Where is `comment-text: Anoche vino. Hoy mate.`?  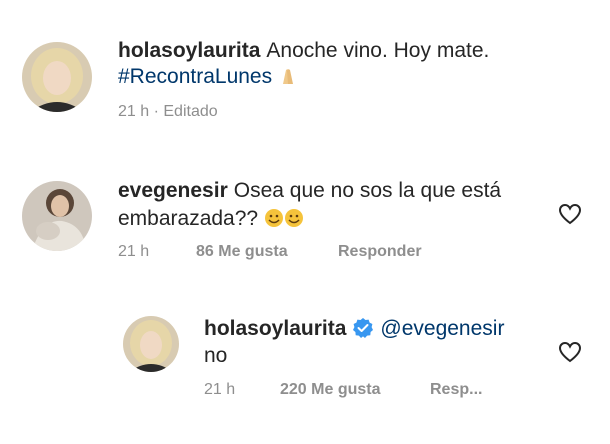 comment-text: Anoche vino. Hoy mate. is located at coordinates (378, 50).